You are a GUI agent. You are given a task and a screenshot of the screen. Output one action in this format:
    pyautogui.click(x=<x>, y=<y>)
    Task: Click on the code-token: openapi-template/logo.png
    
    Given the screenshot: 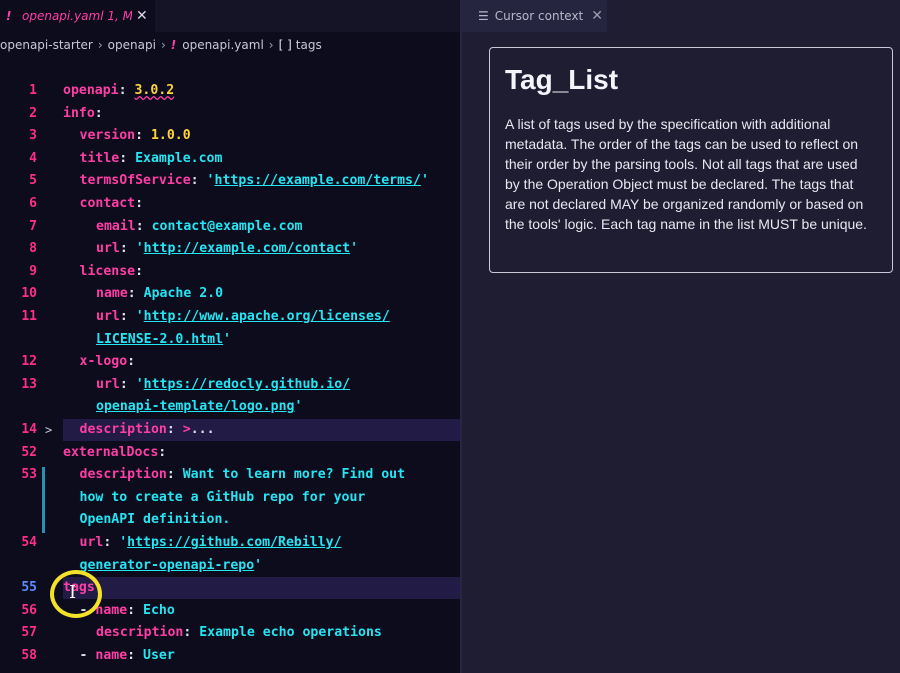 What is the action you would take?
    pyautogui.click(x=195, y=407)
    